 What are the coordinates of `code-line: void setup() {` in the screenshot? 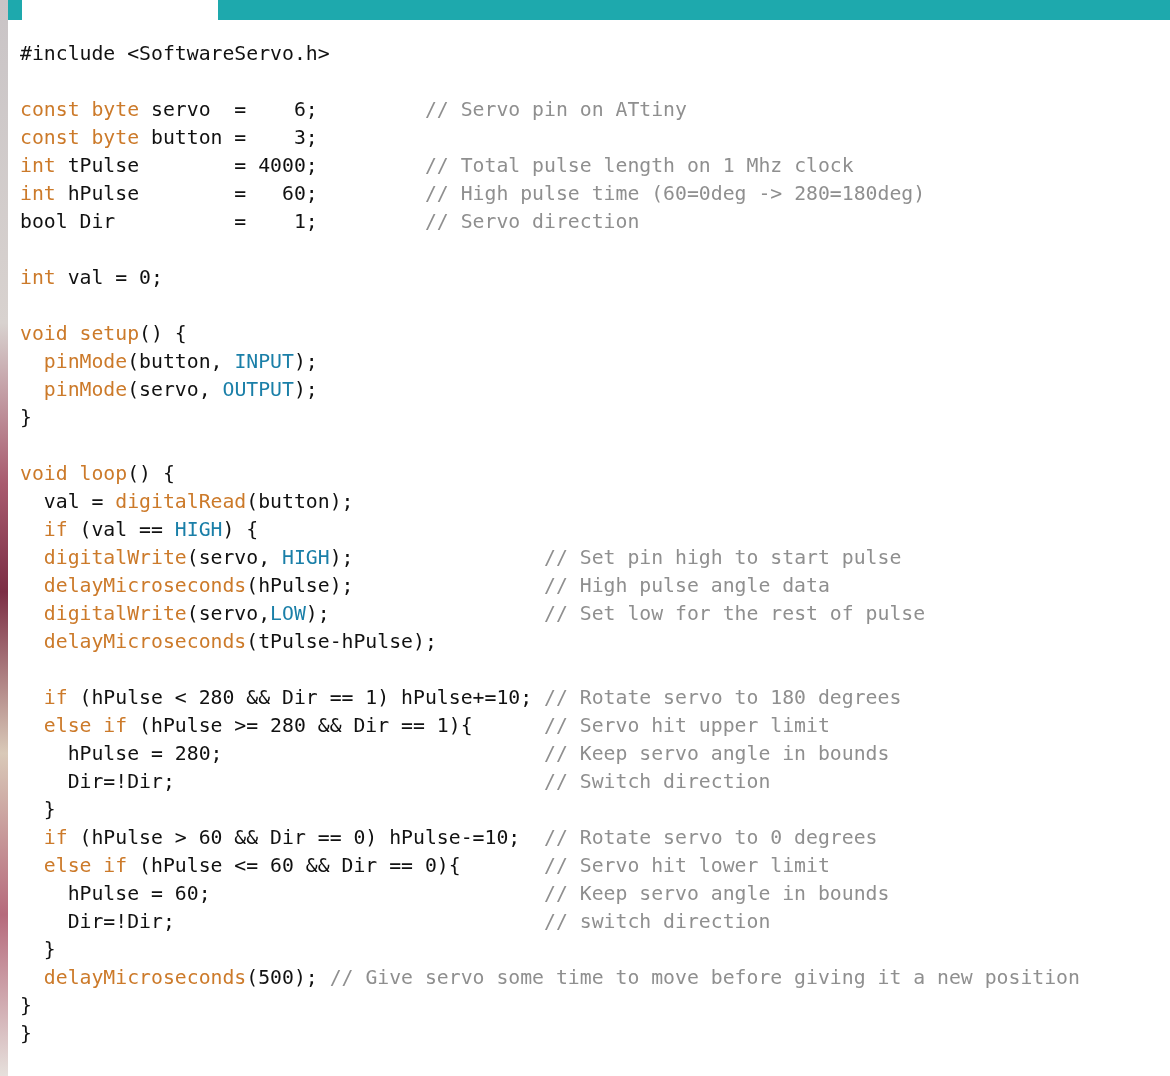 It's located at (103, 334).